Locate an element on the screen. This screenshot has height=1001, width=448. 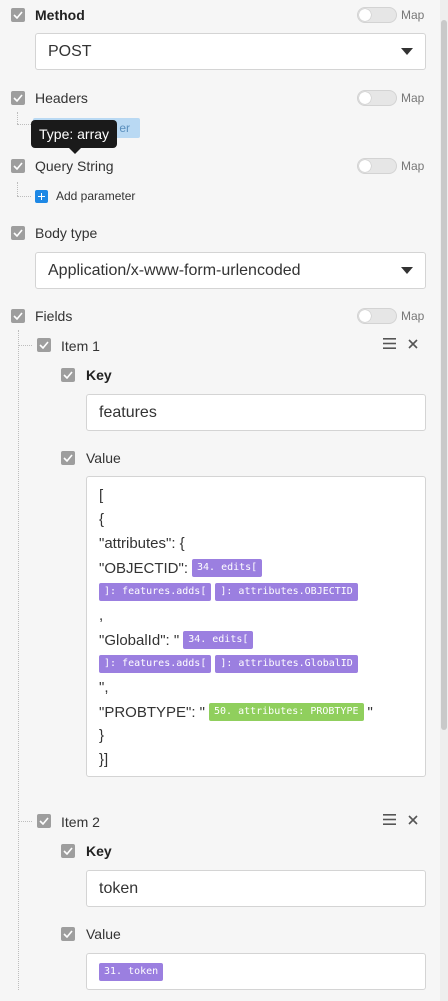
query-string-map-toggle: Map is located at coordinates (390, 166).